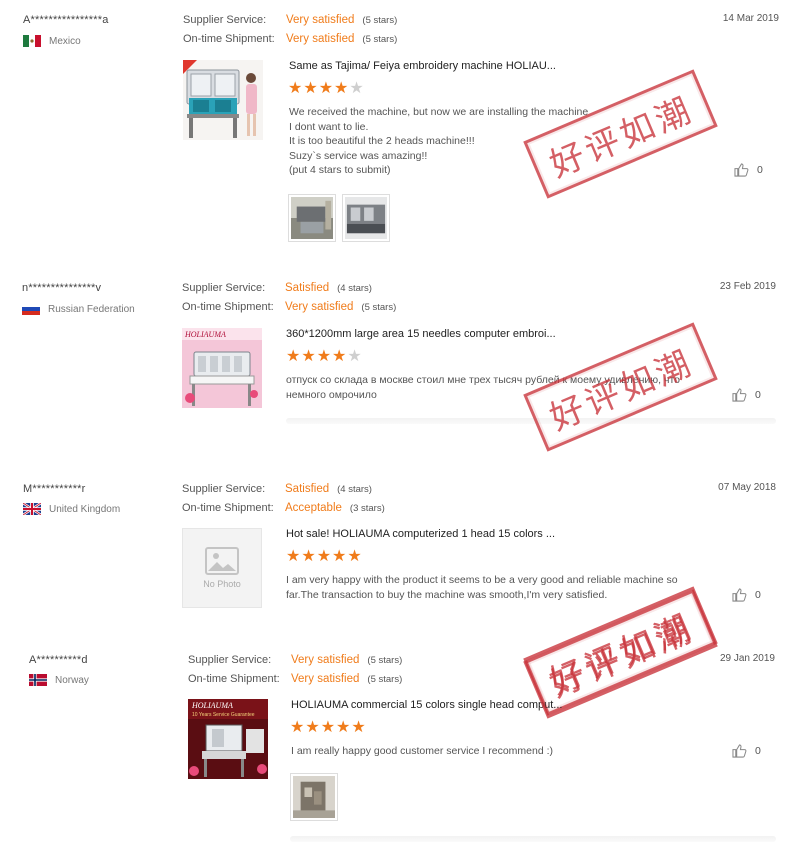 The width and height of the screenshot is (790, 852). I want to click on buyer-country: Norway, so click(59, 680).